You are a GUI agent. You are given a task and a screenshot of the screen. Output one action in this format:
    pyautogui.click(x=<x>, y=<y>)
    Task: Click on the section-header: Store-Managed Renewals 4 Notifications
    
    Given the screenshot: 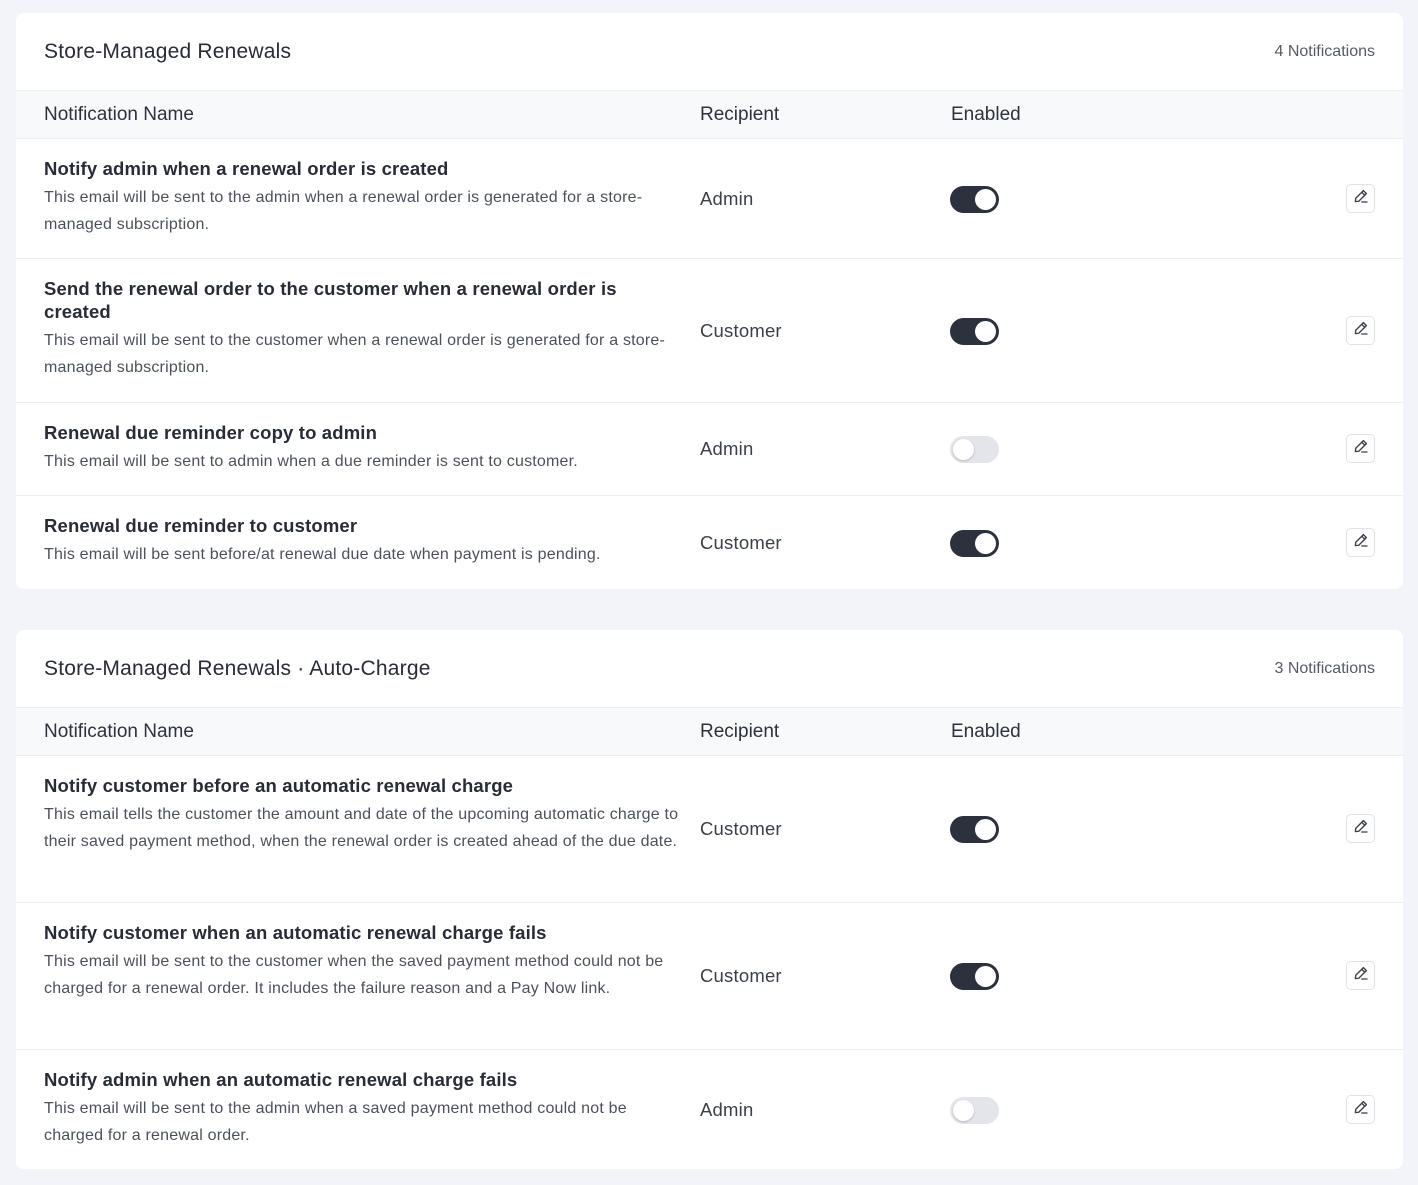 What is the action you would take?
    pyautogui.click(x=709, y=51)
    